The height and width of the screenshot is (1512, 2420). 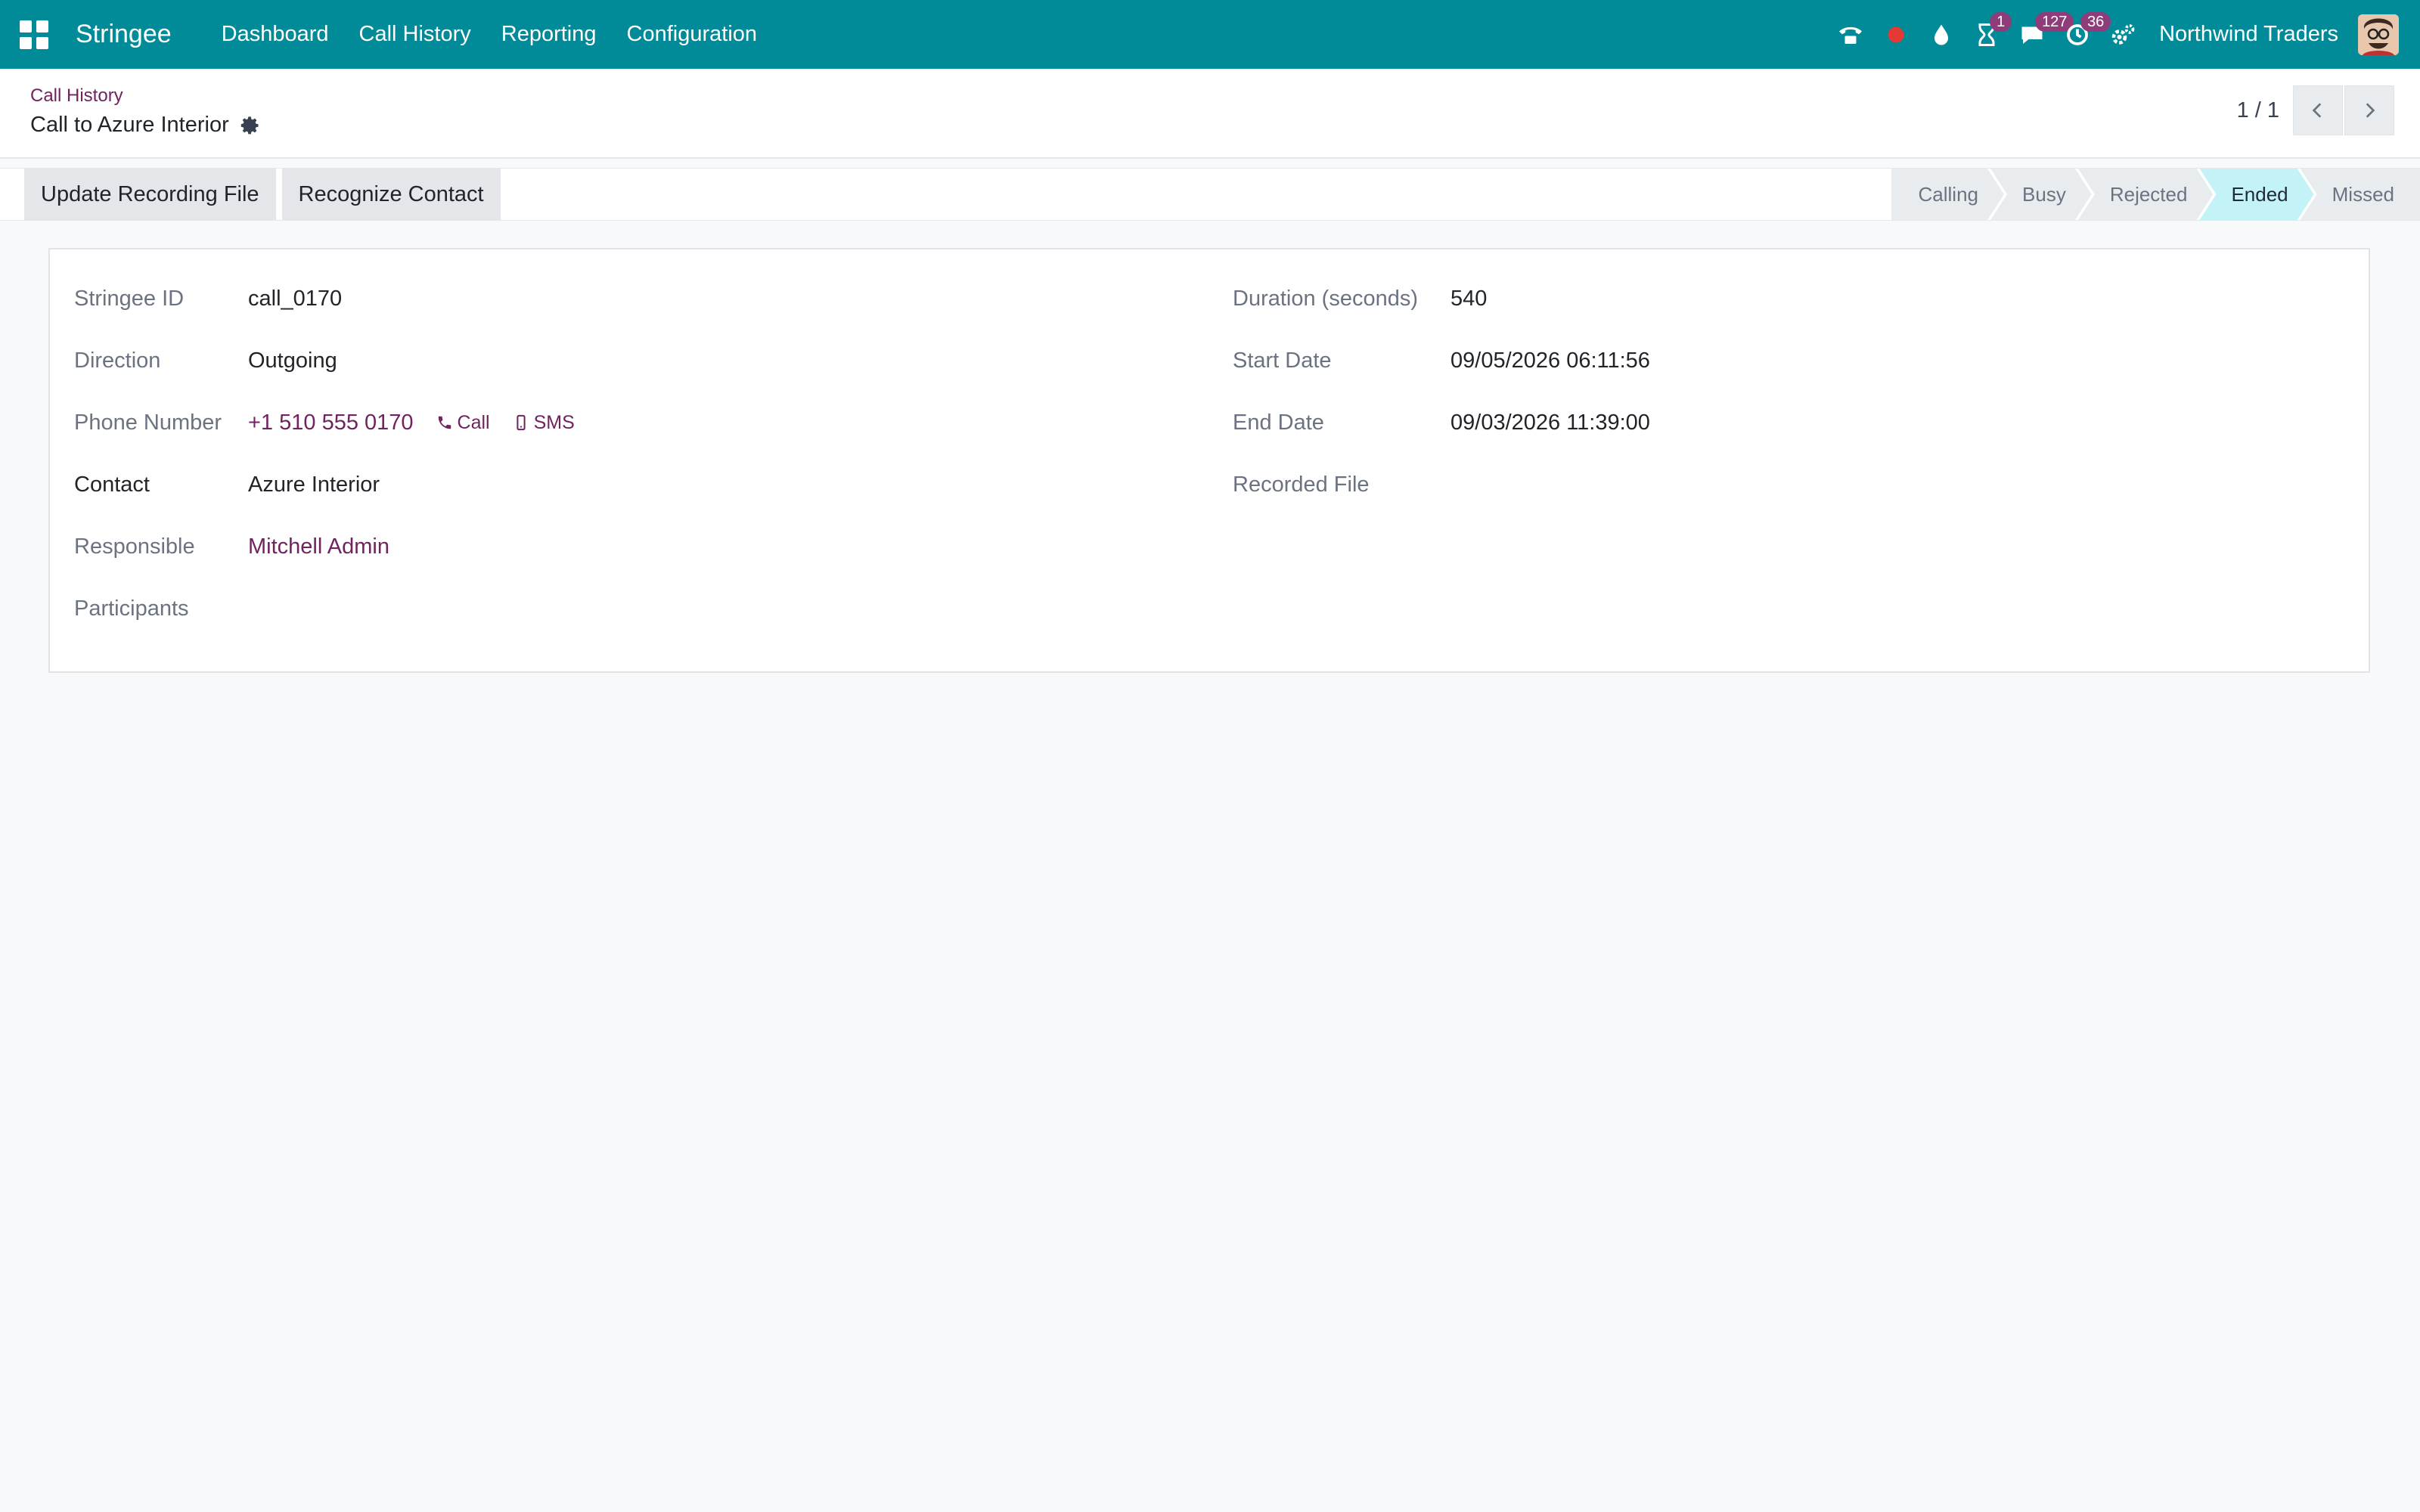 What do you see at coordinates (331, 423) in the screenshot?
I see `value-phone-number: +1 510 555 0170` at bounding box center [331, 423].